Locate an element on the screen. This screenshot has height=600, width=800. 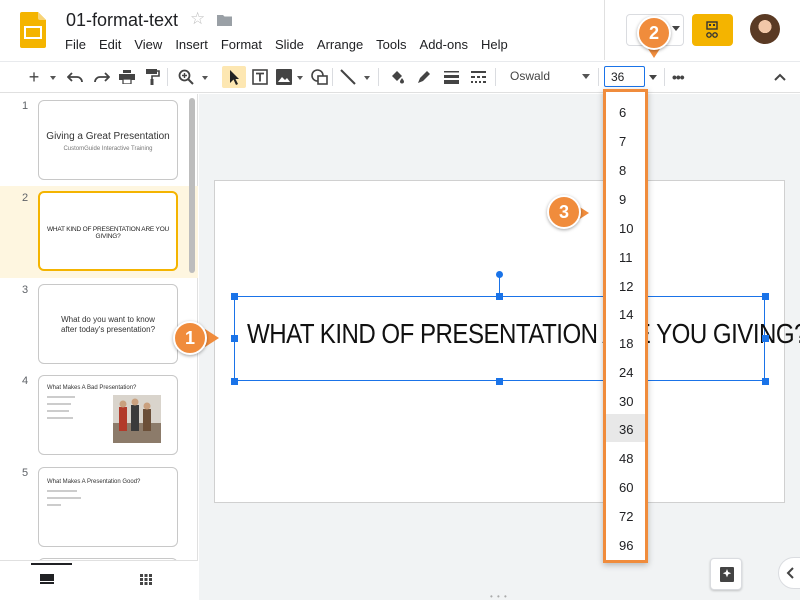
image-dropdown-icon is located at coordinates (300, 78).